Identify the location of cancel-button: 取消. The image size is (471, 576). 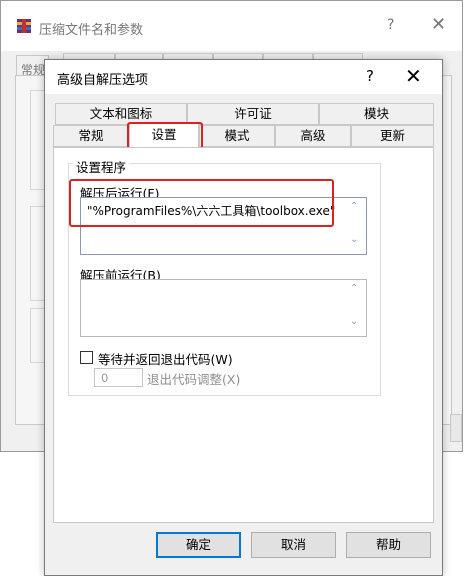
(293, 545).